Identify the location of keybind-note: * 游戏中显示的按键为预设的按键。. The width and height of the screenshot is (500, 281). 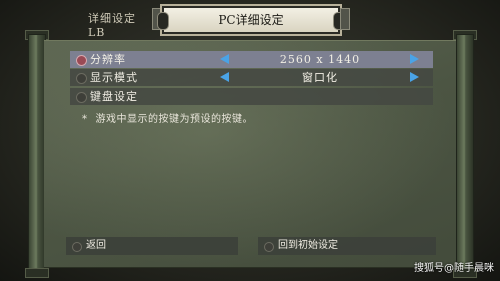
(167, 117).